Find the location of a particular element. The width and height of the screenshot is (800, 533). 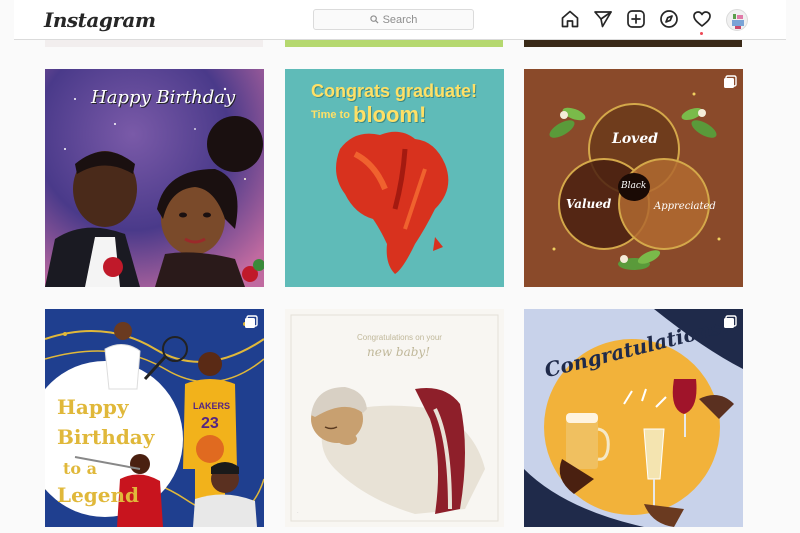

instagram-logo: Instagram is located at coordinates (100, 20).